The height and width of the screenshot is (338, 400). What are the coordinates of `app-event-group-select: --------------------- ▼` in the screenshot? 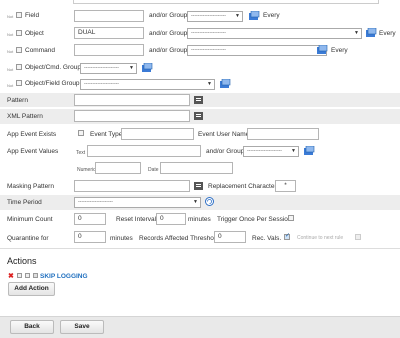 It's located at (271, 151).